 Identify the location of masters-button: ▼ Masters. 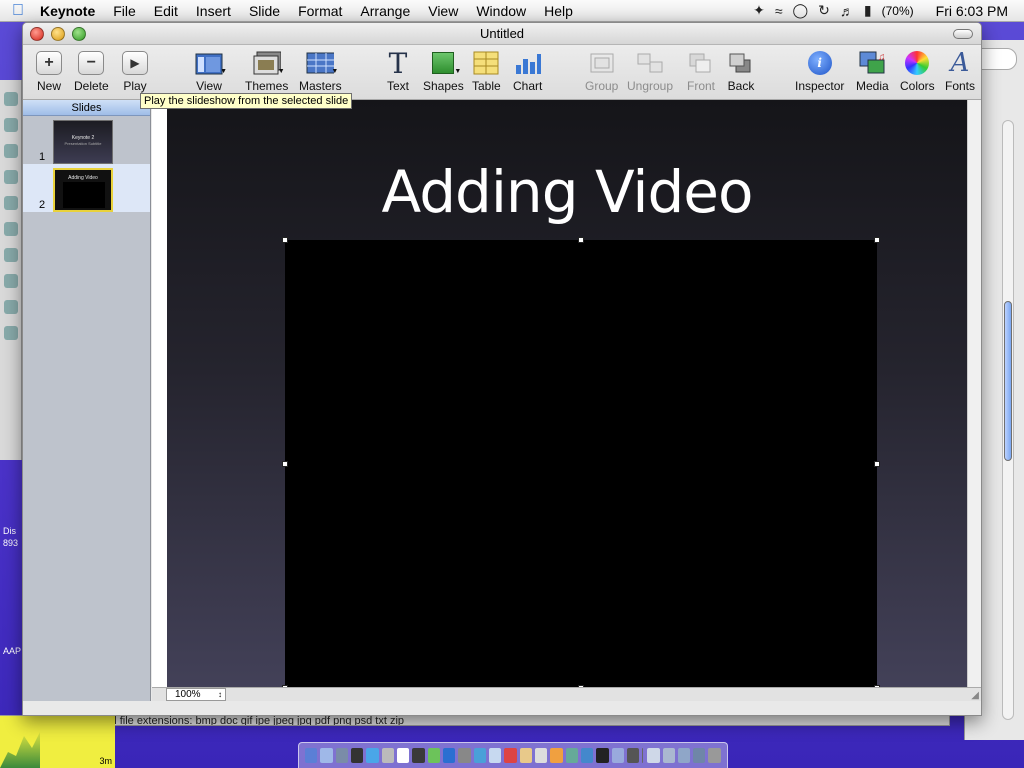
(320, 71).